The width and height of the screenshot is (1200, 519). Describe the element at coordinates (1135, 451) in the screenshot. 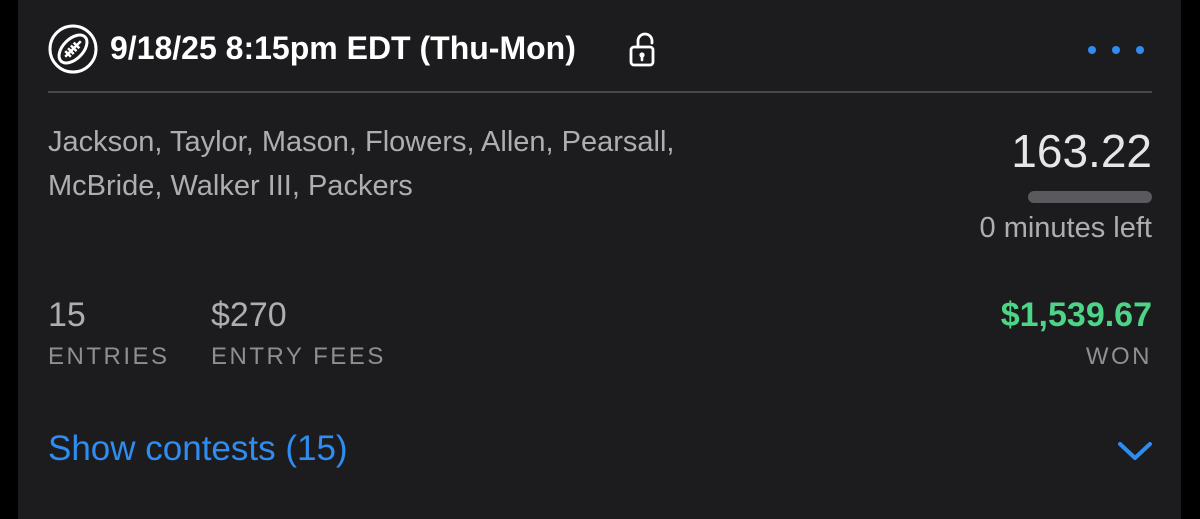

I see `chevron-down-icon` at that location.